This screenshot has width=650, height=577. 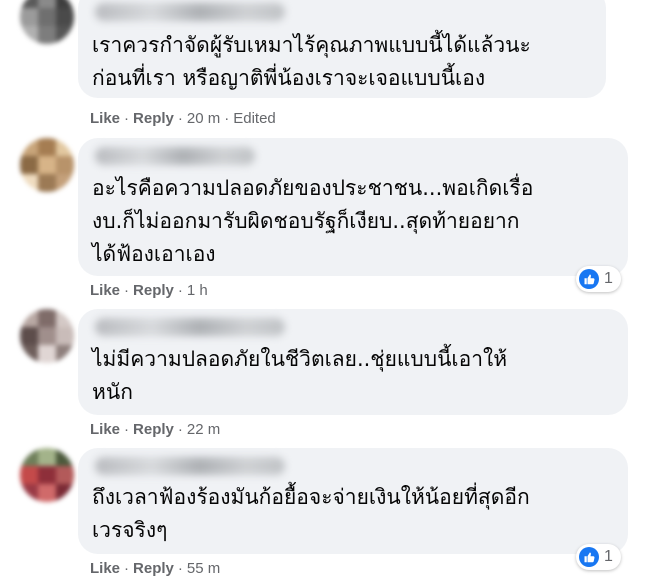 What do you see at coordinates (203, 568) in the screenshot?
I see `timestamp: 55 m` at bounding box center [203, 568].